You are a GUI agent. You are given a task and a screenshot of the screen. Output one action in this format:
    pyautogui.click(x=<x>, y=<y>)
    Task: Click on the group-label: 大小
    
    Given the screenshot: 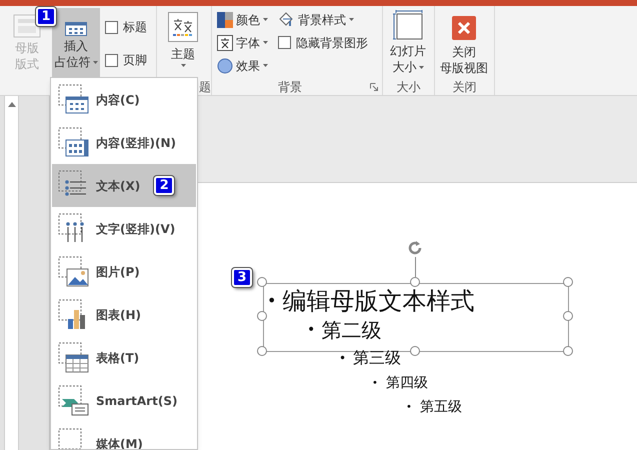 What is the action you would take?
    pyautogui.click(x=408, y=87)
    